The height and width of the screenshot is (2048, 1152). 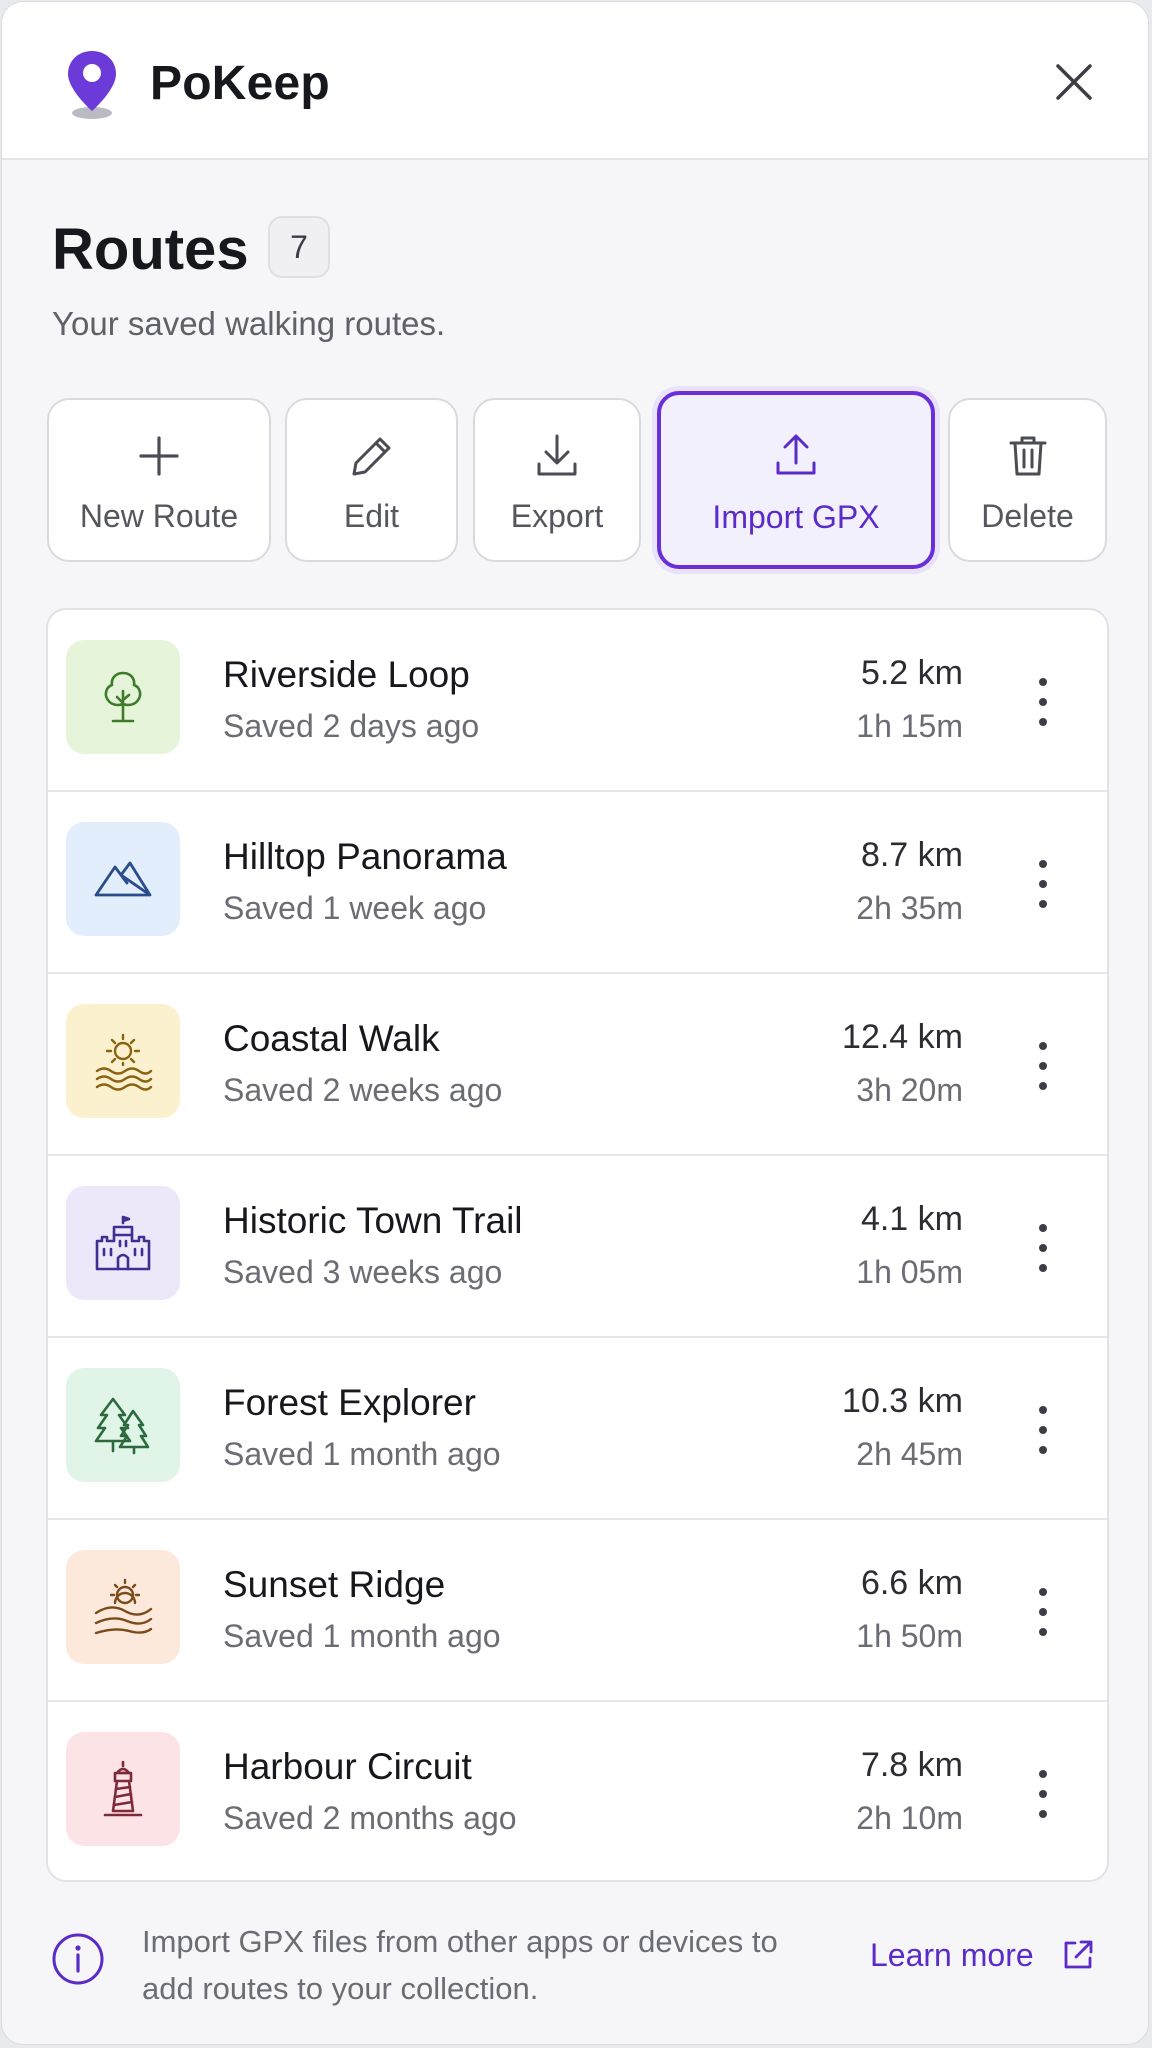 What do you see at coordinates (371, 516) in the screenshot?
I see `edit-label: Edit` at bounding box center [371, 516].